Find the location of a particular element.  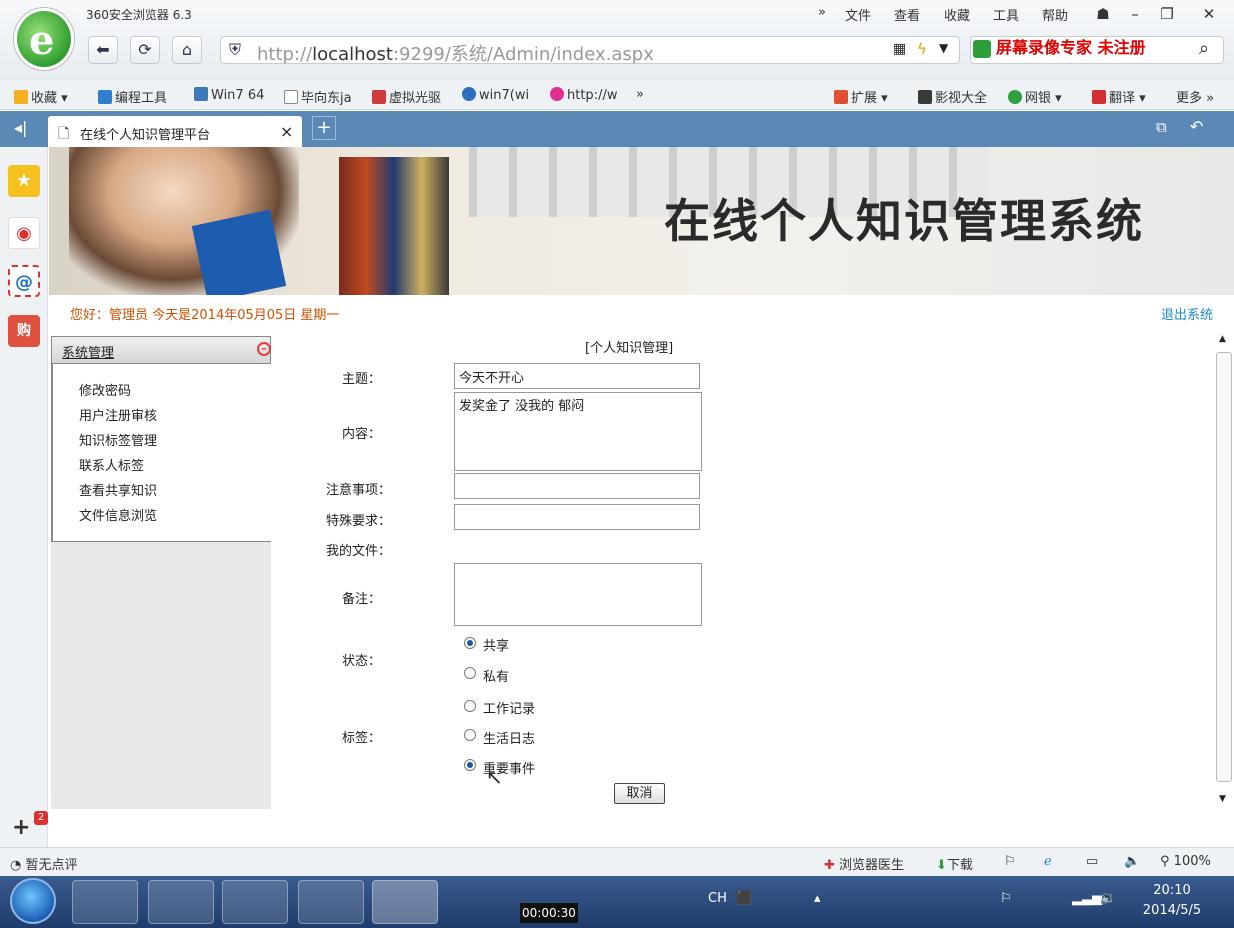

bookmark-item: Win7 64 is located at coordinates (229, 95).